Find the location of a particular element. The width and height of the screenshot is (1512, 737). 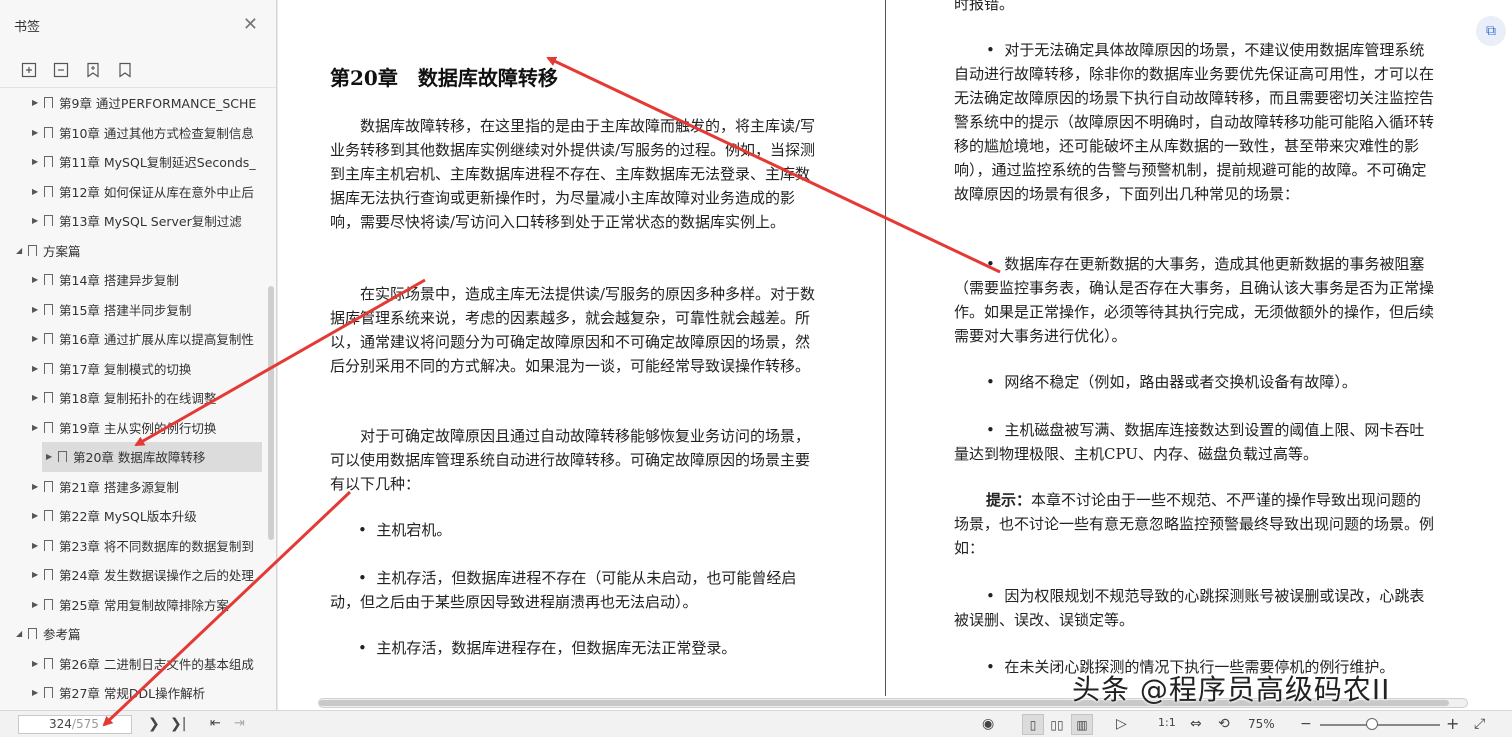

translate-icon: ⧉ is located at coordinates (1491, 31).